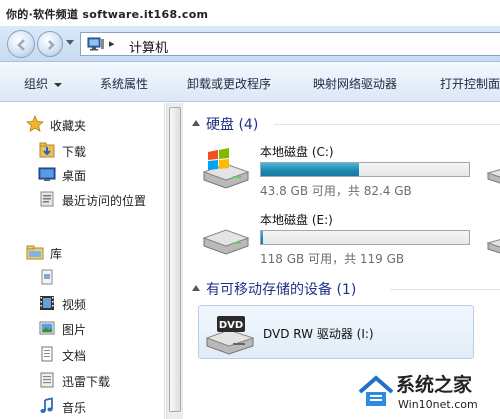  What do you see at coordinates (47, 303) in the screenshot?
I see `film-icon` at bounding box center [47, 303].